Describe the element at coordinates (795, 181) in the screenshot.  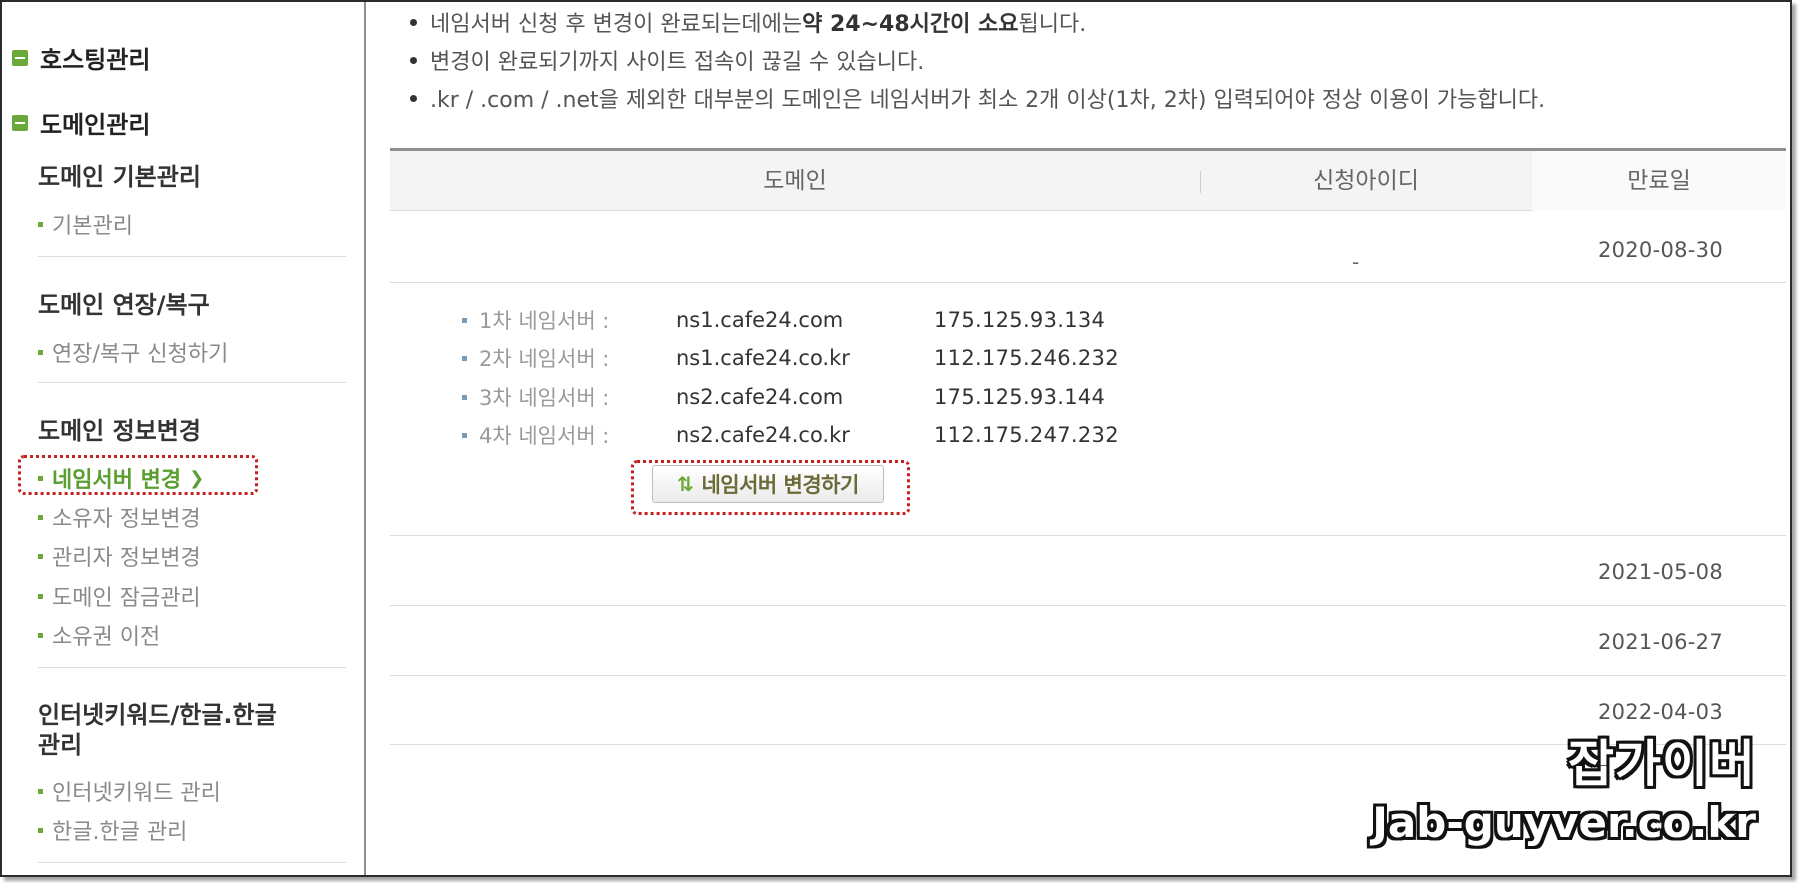
I see `column-header-domain: 도메인` at that location.